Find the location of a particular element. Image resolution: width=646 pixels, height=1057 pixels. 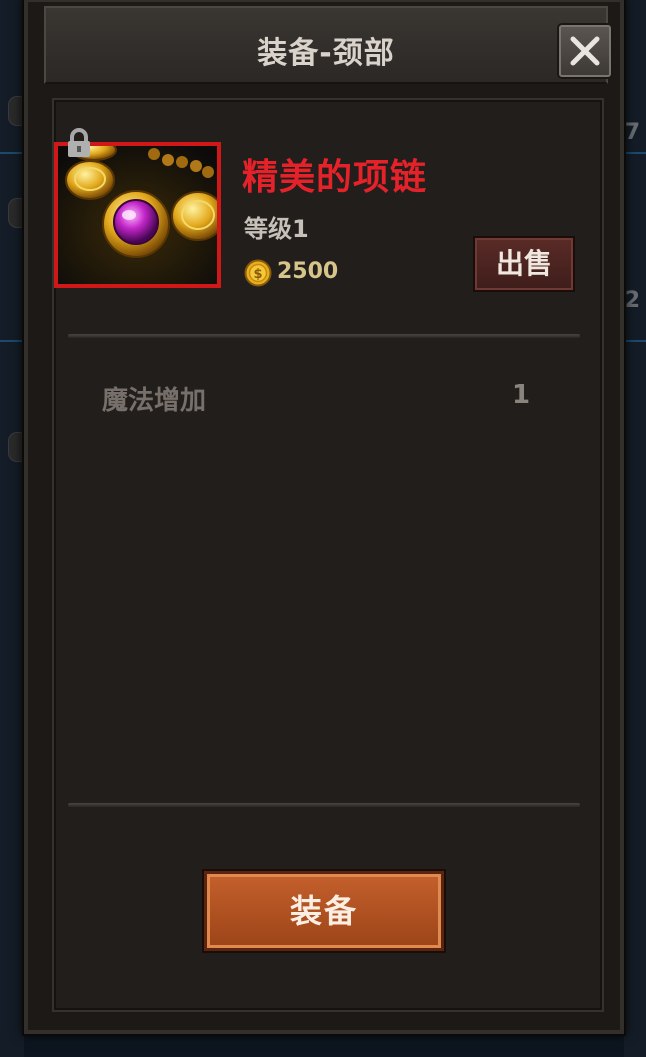

gold-coin-icon: $ is located at coordinates (258, 273).